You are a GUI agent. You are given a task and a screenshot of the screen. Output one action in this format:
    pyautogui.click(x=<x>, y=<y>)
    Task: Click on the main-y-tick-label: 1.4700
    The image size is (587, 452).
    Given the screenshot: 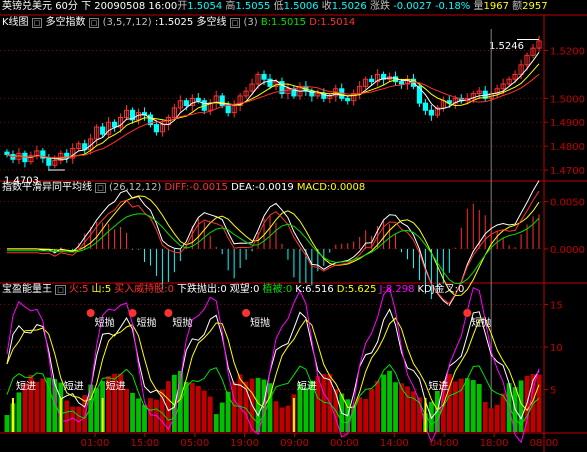 What is the action you would take?
    pyautogui.click(x=567, y=171)
    